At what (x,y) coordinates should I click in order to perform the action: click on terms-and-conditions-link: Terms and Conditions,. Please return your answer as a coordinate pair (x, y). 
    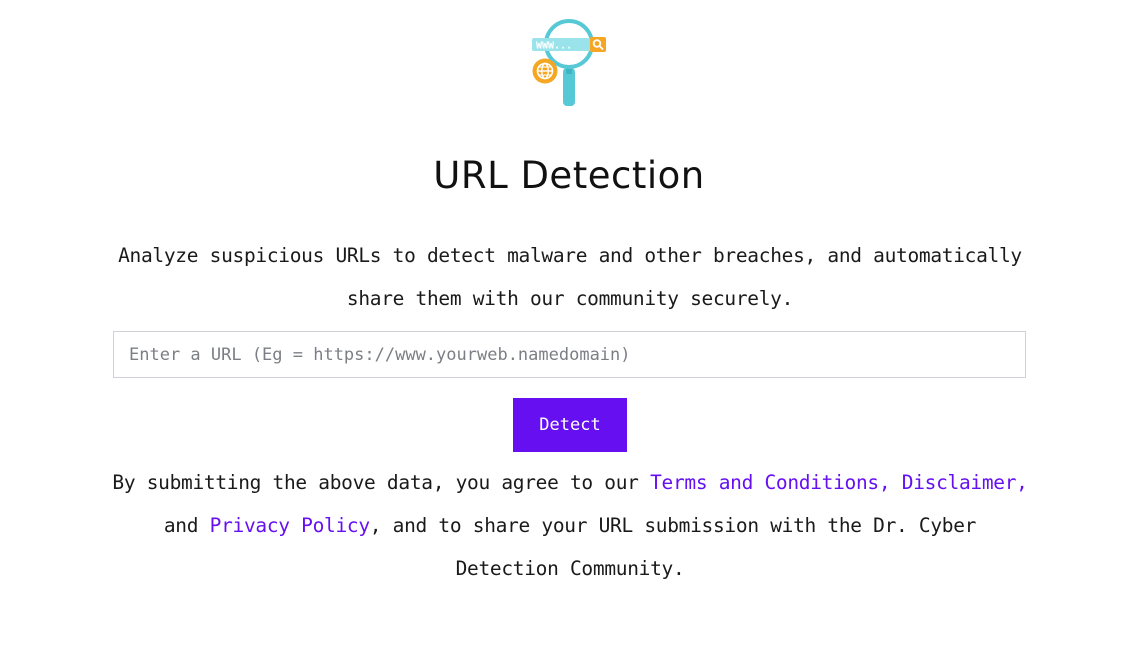
    Looking at the image, I should click on (770, 482).